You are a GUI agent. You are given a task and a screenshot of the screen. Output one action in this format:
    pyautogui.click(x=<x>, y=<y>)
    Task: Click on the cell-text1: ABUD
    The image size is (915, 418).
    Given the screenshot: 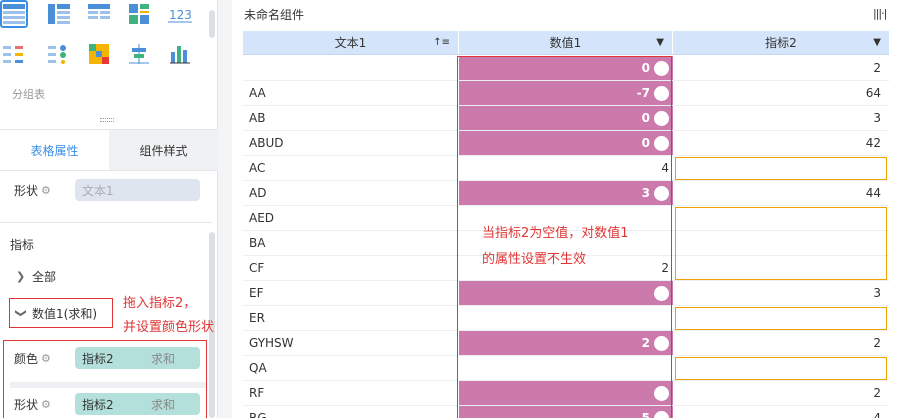 What is the action you would take?
    pyautogui.click(x=266, y=143)
    